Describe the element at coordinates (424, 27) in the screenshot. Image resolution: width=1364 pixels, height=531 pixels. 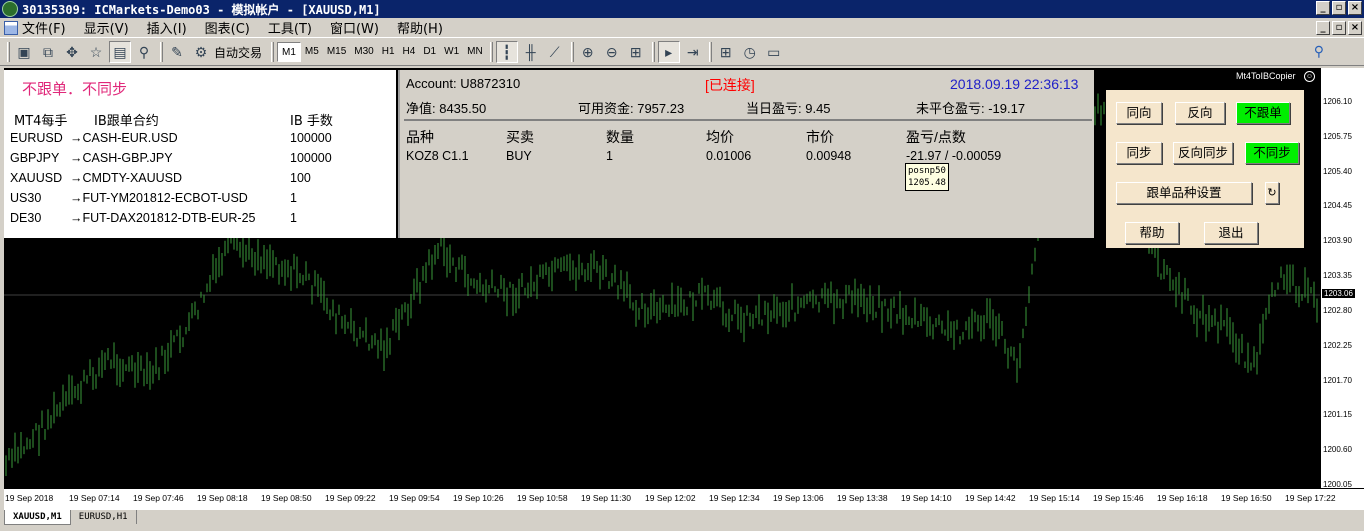
I see `menu-help: 帮助(H)` at that location.